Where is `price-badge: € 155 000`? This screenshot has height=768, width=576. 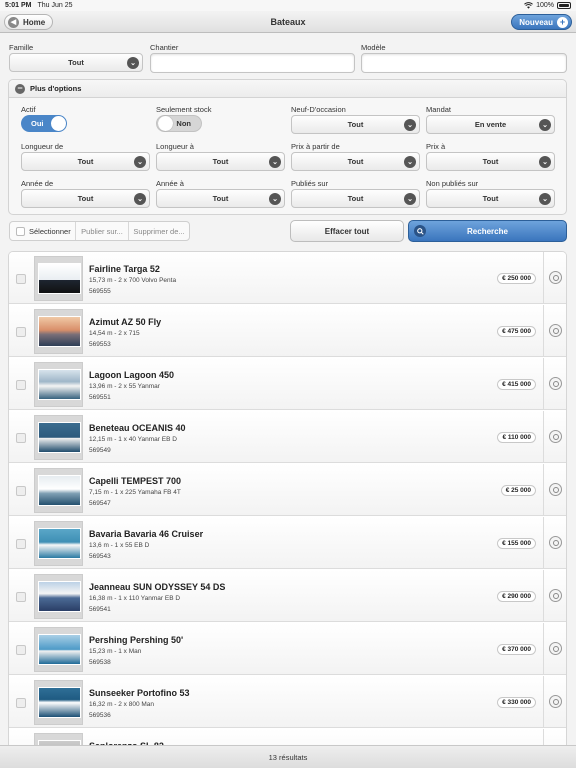 price-badge: € 155 000 is located at coordinates (516, 543).